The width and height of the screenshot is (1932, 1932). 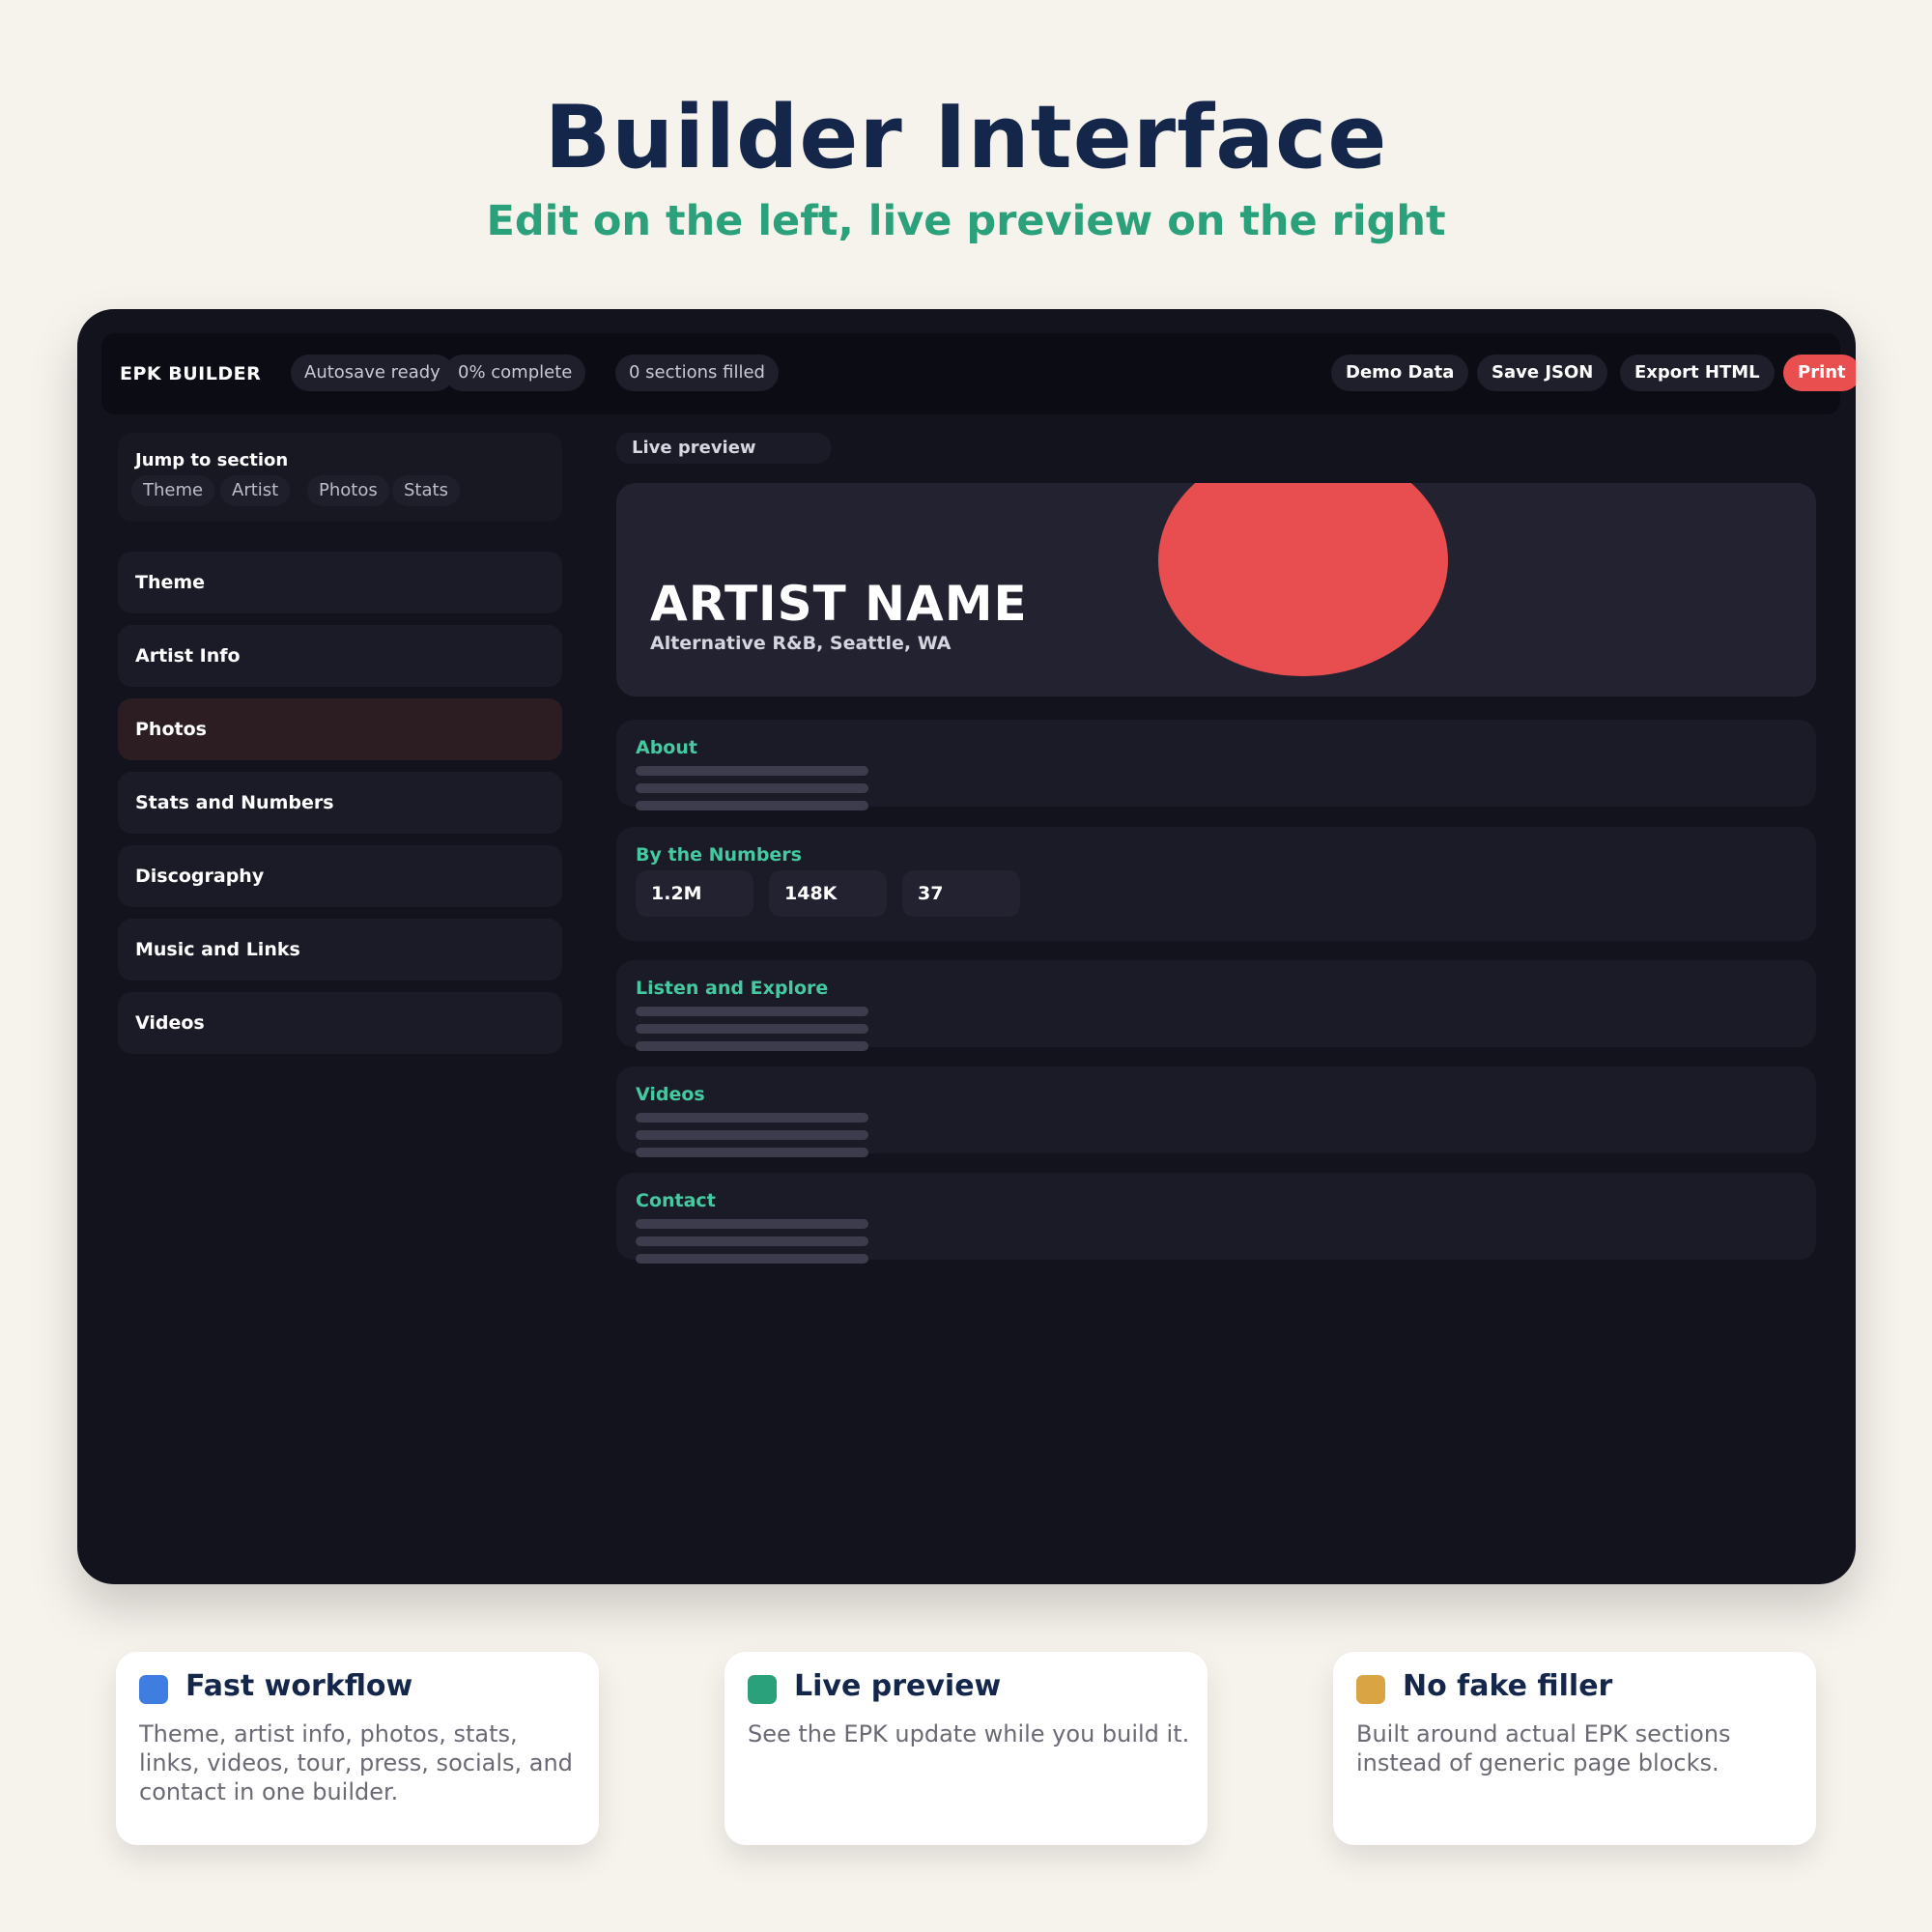 What do you see at coordinates (340, 729) in the screenshot?
I see `sidebar-item-photos: Photos` at bounding box center [340, 729].